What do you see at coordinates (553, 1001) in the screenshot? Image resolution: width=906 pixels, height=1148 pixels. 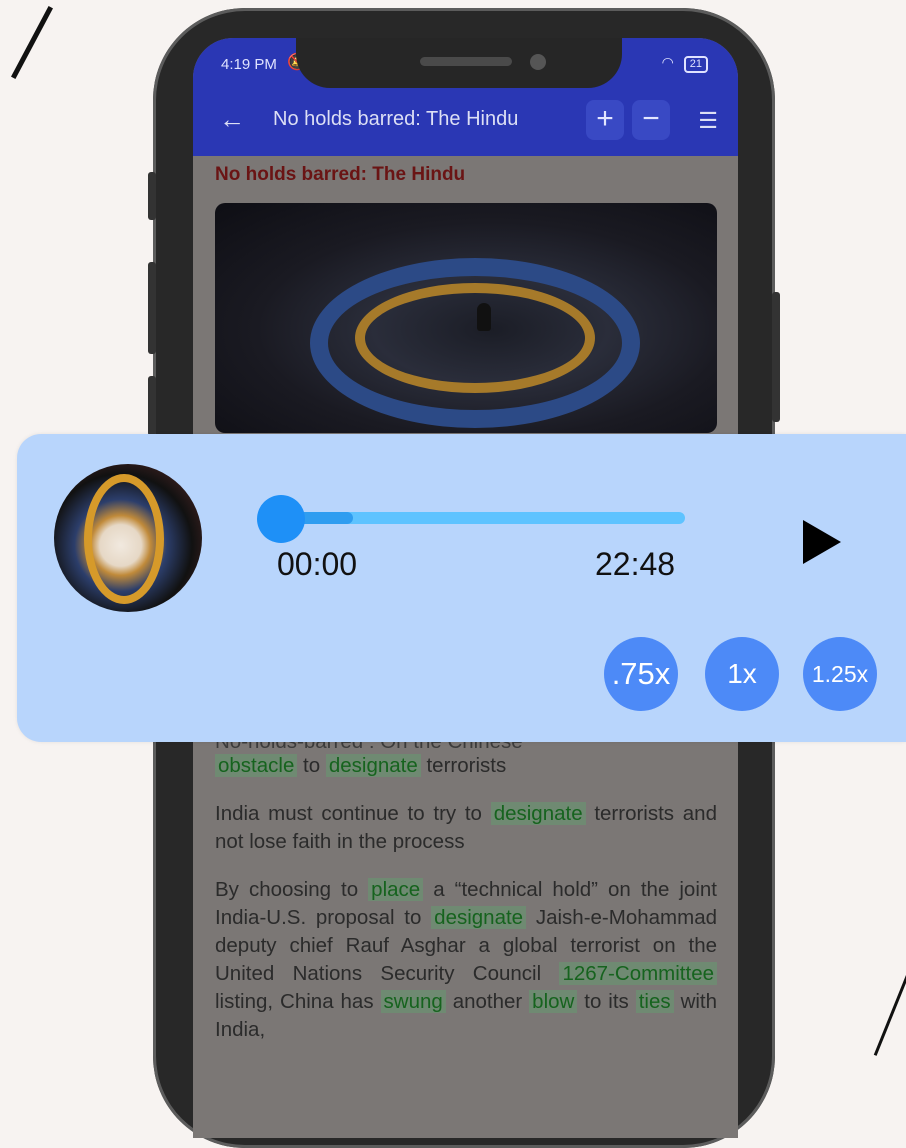 I see `keyword: blow` at bounding box center [553, 1001].